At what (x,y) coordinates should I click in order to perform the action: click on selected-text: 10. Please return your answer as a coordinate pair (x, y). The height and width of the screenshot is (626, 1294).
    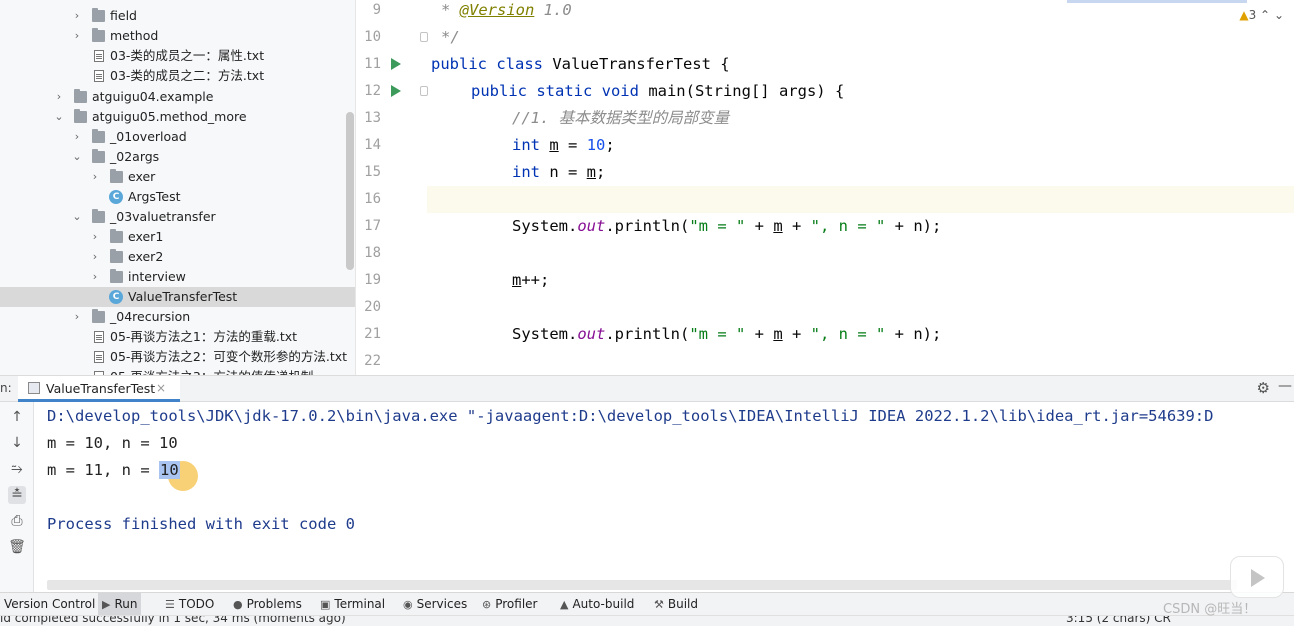
    Looking at the image, I should click on (169, 470).